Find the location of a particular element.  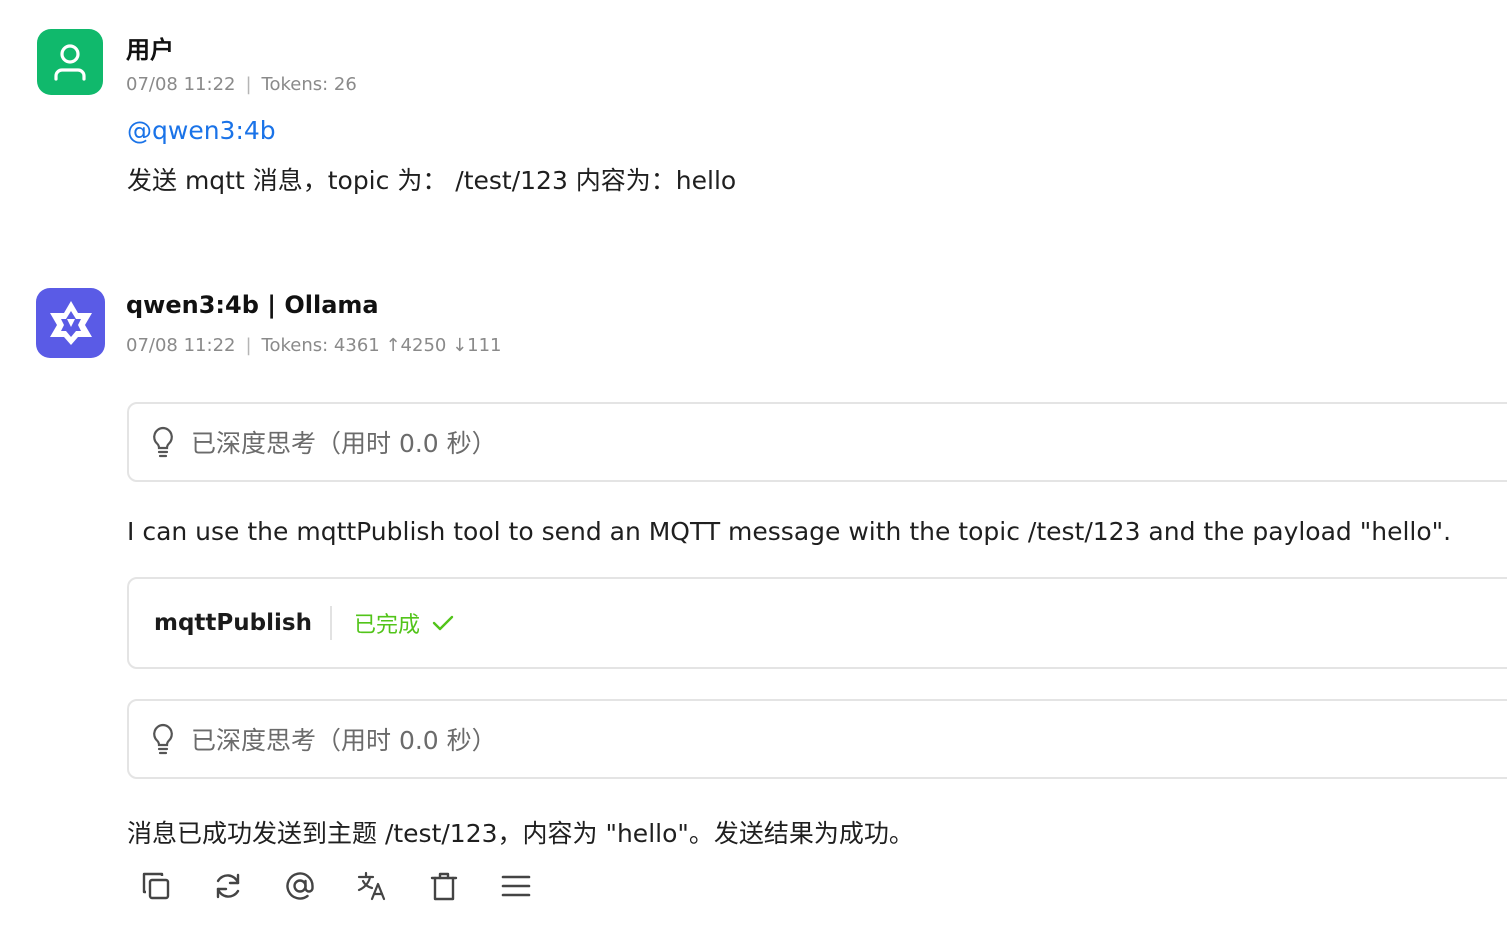

tool-divider is located at coordinates (330, 623).